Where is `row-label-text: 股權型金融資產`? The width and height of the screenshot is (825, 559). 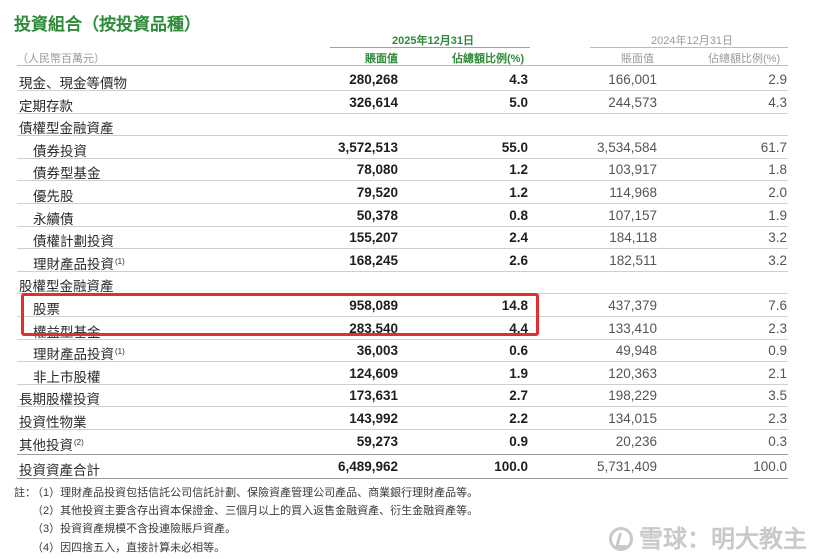 row-label-text: 股權型金融資產 is located at coordinates (66, 286).